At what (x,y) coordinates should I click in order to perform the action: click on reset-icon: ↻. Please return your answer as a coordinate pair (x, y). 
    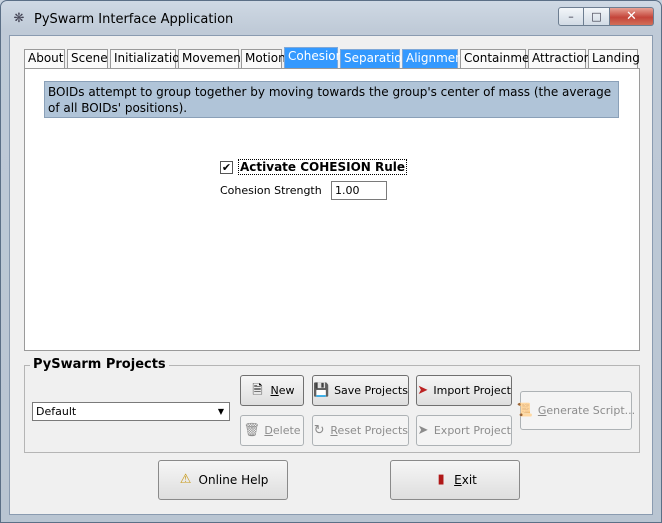
    Looking at the image, I should click on (319, 430).